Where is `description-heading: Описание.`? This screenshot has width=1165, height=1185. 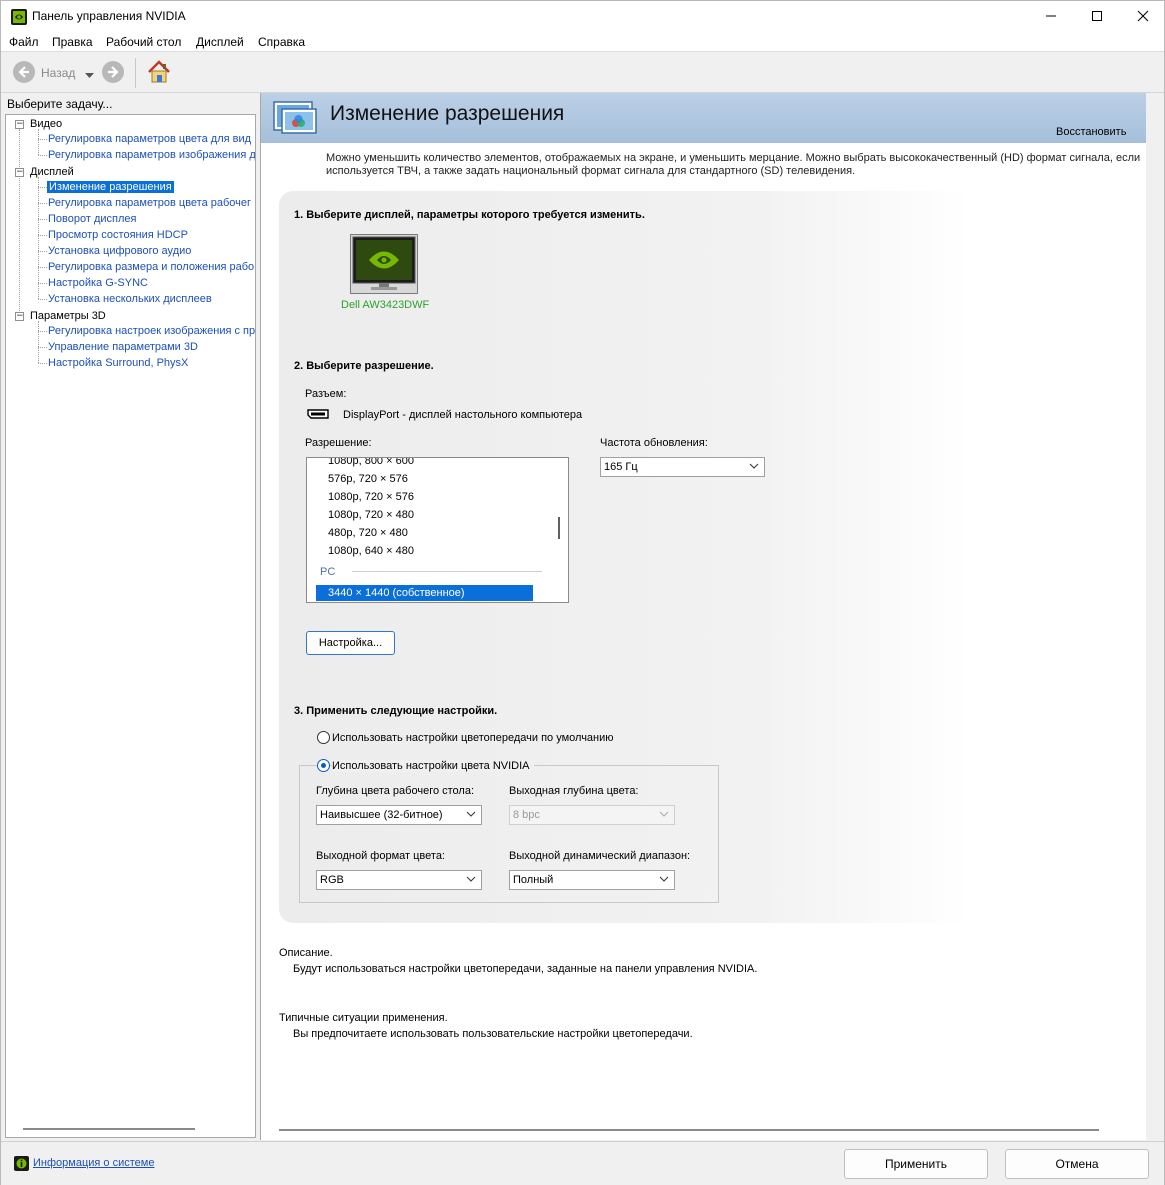 description-heading: Описание. is located at coordinates (306, 953).